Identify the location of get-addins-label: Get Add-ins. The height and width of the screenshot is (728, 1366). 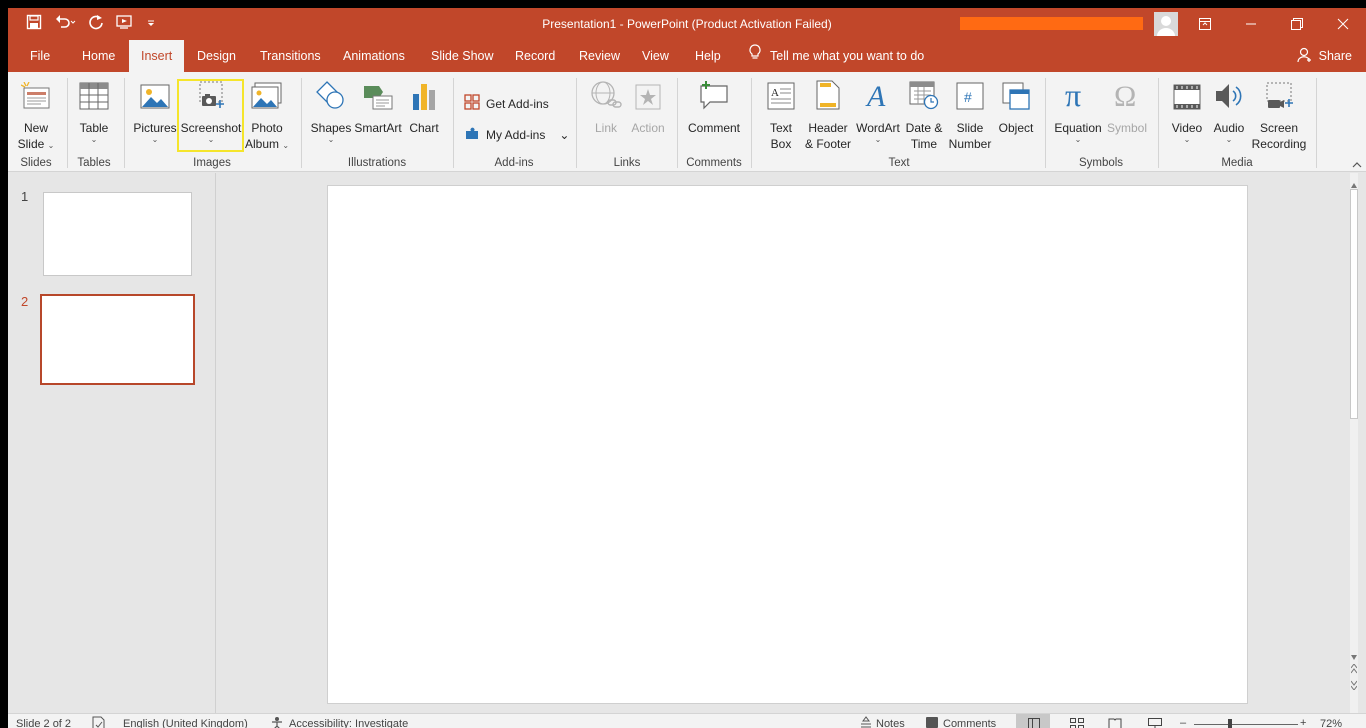
(517, 103).